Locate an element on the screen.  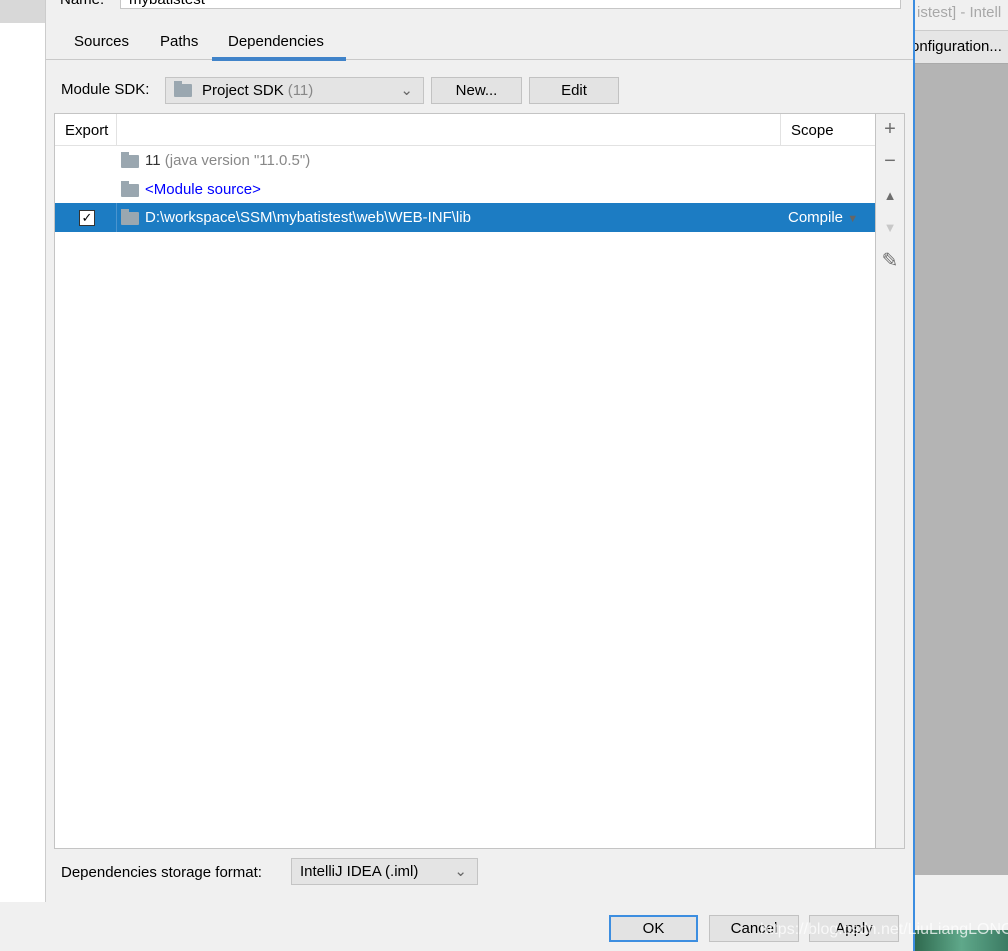
scope-dropdown: Compile ▼ is located at coordinates (823, 218).